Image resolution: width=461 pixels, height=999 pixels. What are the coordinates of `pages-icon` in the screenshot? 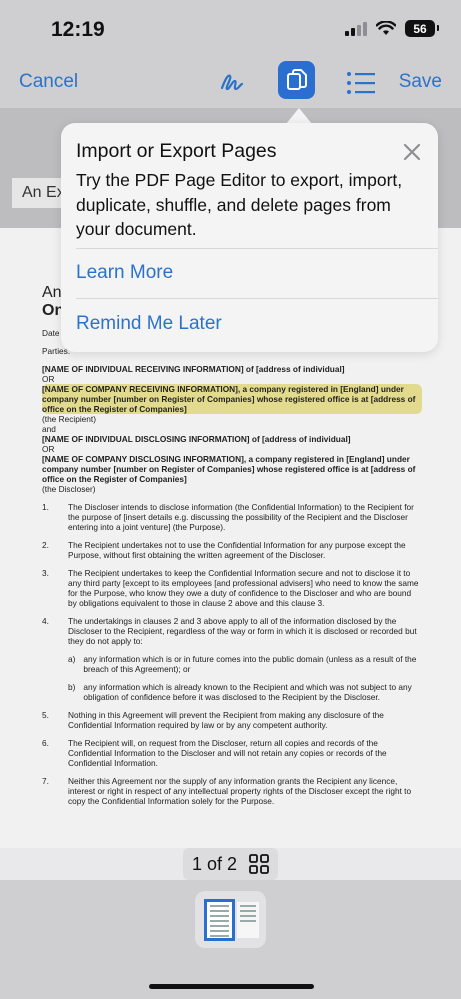 It's located at (296, 79).